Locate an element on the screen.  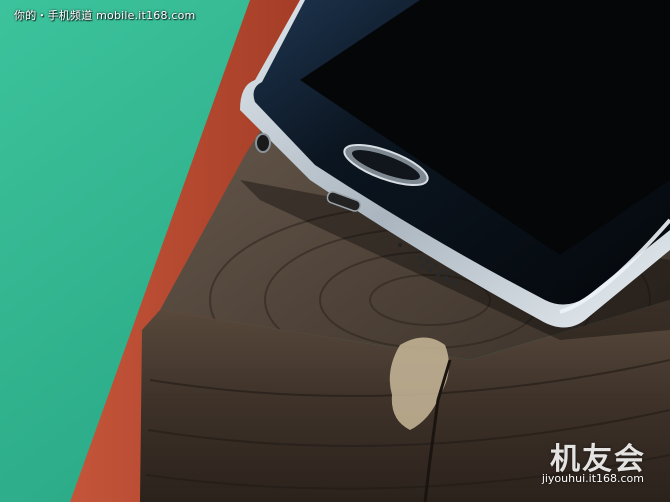
headphone-jack is located at coordinates (263, 143).